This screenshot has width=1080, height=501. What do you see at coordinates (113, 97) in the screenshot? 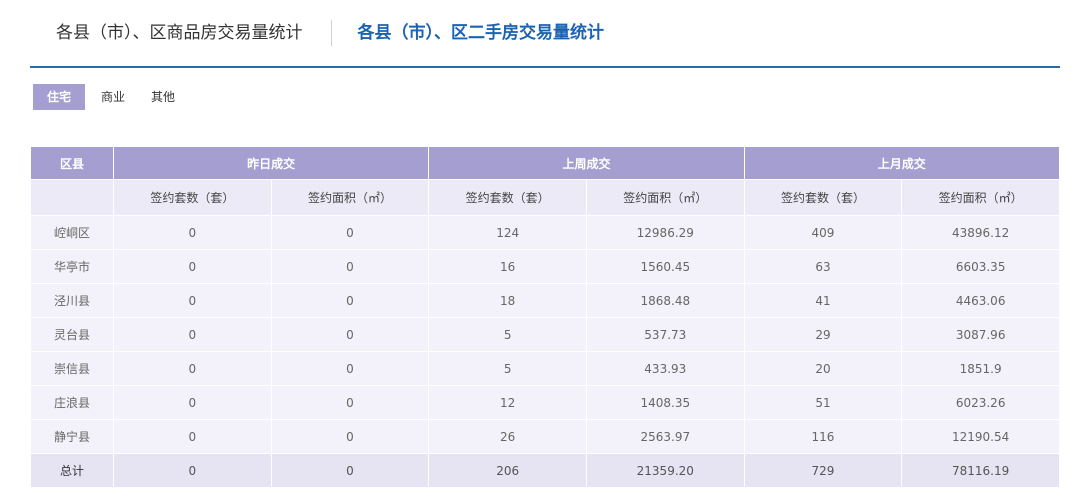
I see `subtab-commercial: 商业` at bounding box center [113, 97].